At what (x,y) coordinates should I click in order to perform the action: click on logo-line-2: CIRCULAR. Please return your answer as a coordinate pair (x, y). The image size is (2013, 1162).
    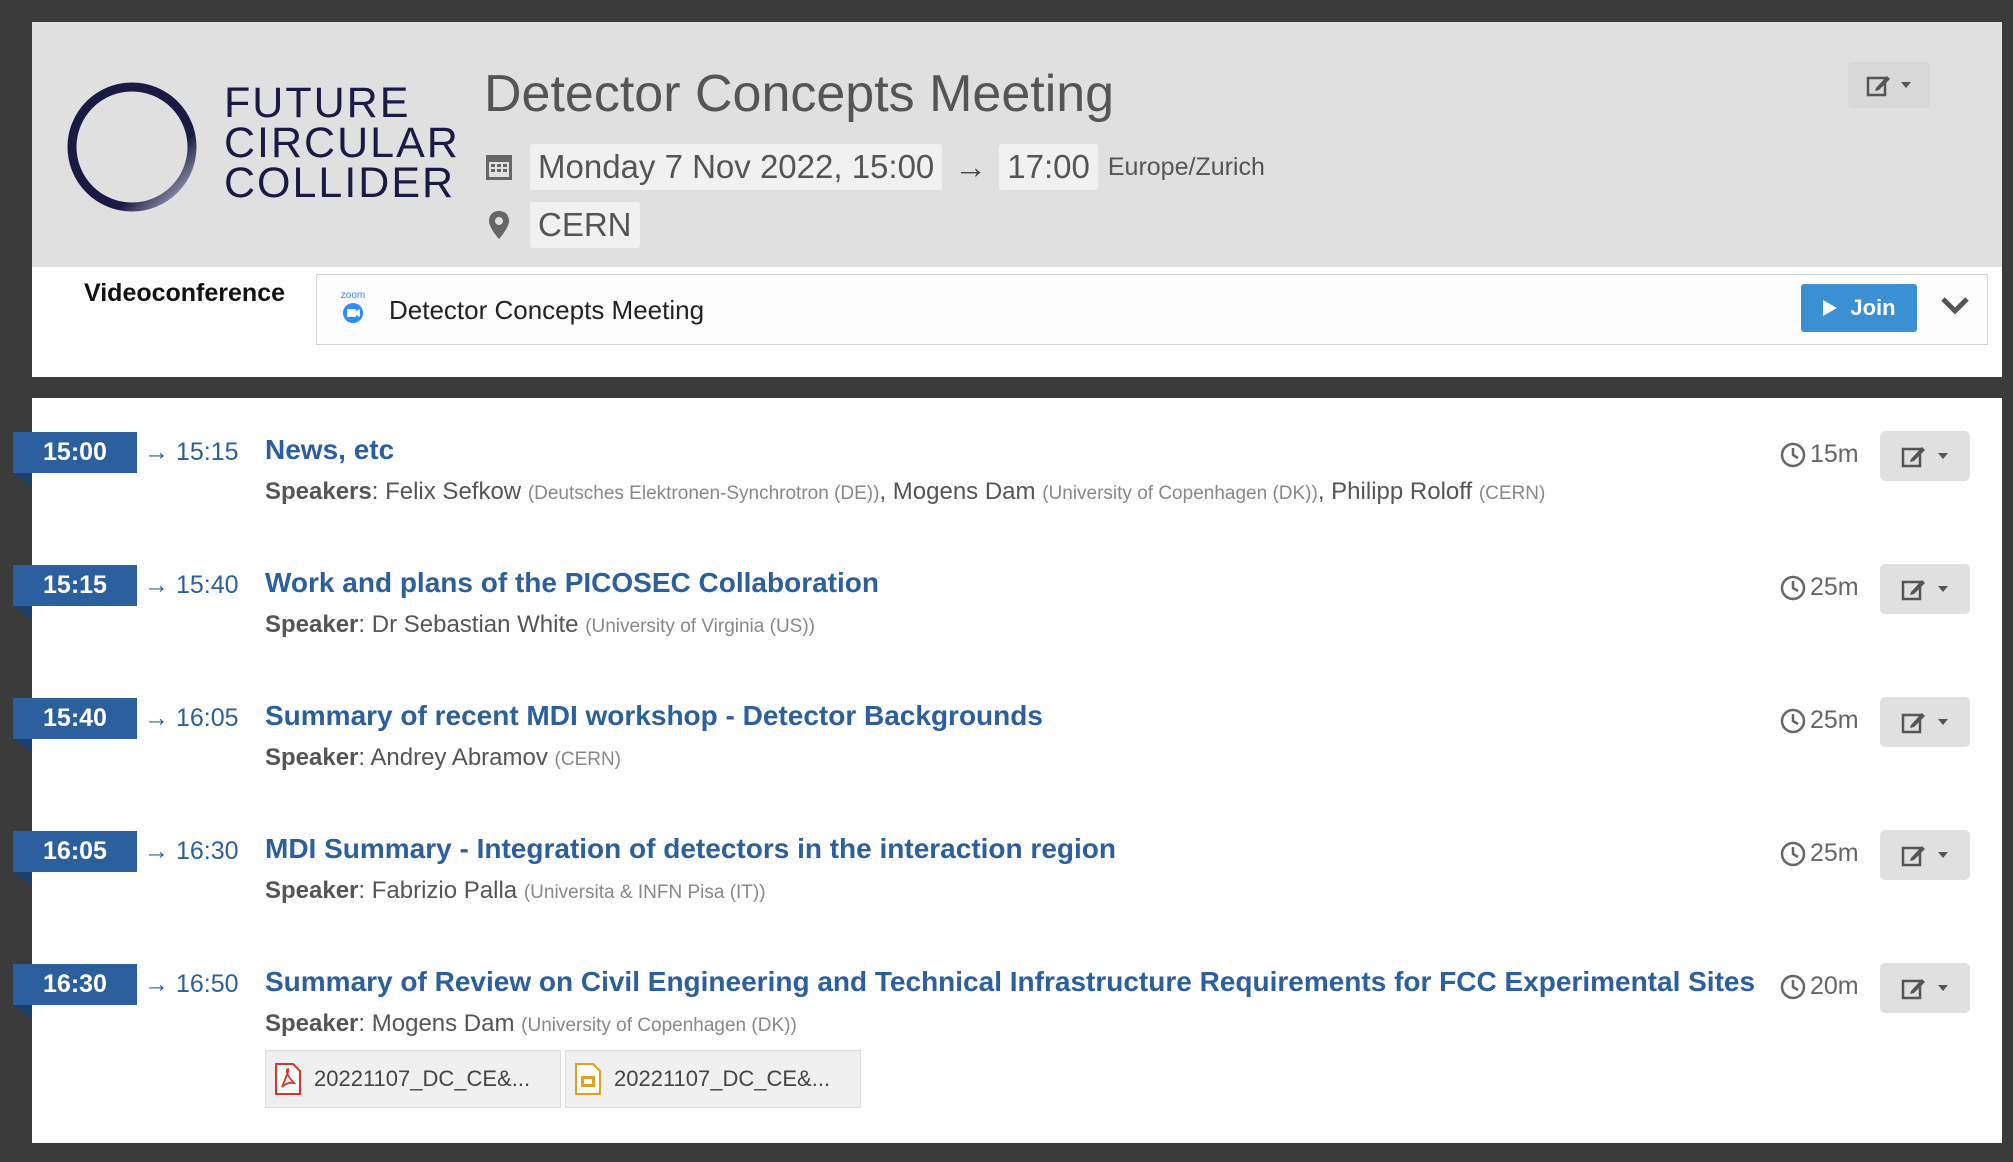
    Looking at the image, I should click on (342, 143).